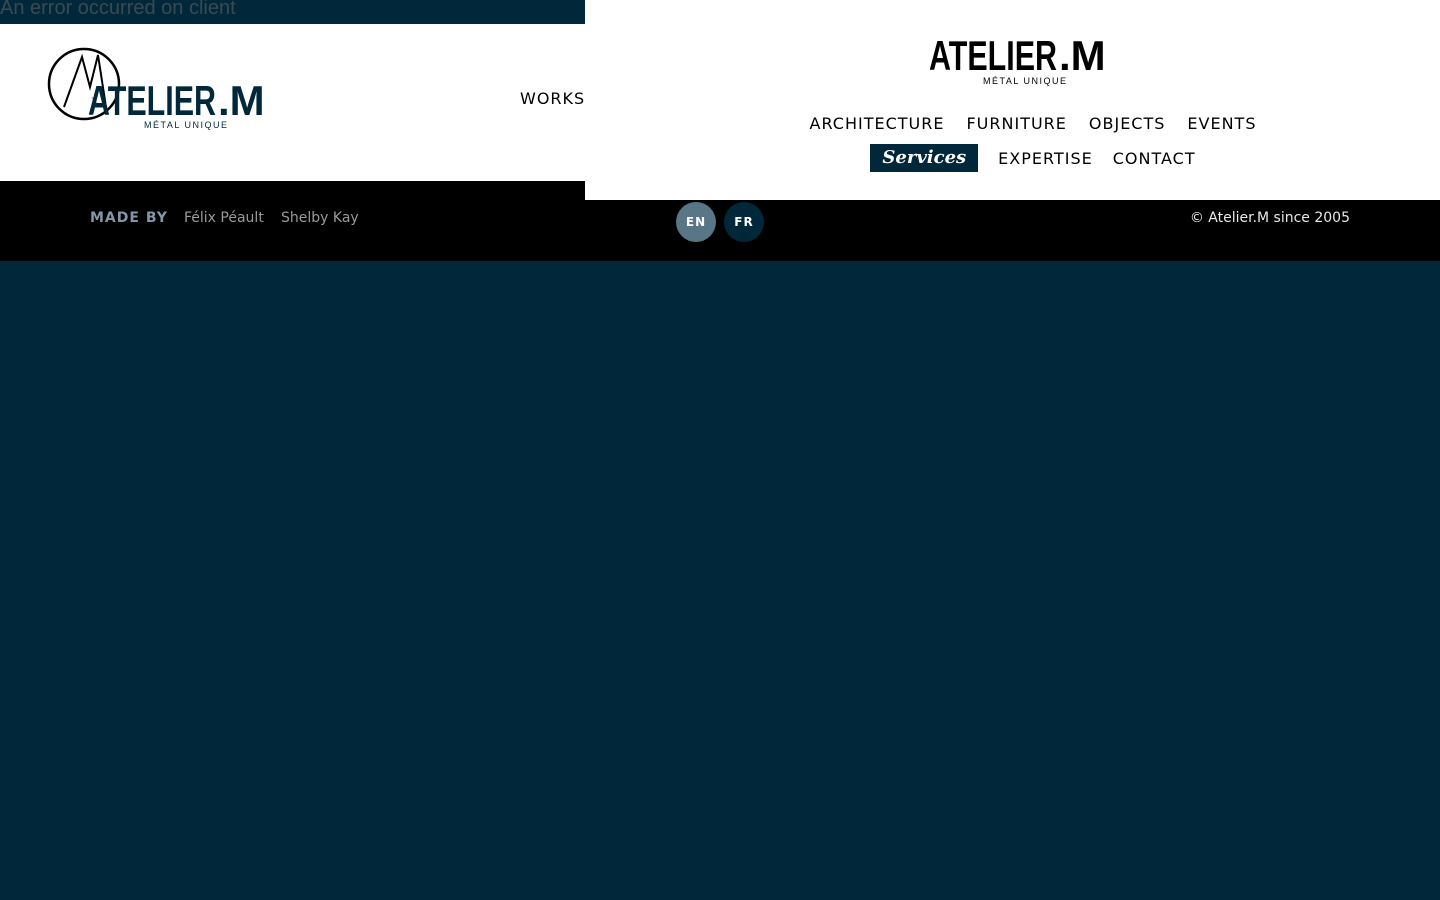 Image resolution: width=1440 pixels, height=900 pixels. Describe the element at coordinates (696, 222) in the screenshot. I see `language-button-en: EN` at that location.